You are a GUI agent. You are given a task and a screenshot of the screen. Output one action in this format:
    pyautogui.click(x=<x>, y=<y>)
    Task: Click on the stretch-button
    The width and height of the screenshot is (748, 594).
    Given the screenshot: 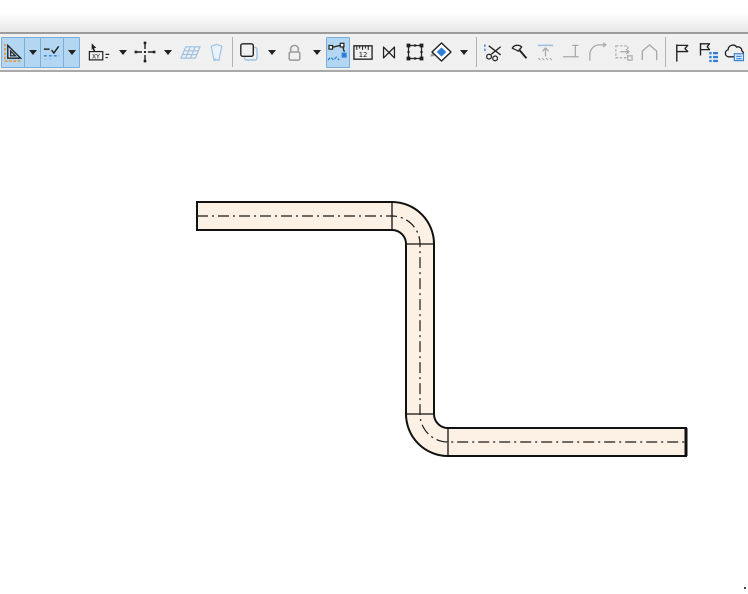 What is the action you would take?
    pyautogui.click(x=389, y=52)
    